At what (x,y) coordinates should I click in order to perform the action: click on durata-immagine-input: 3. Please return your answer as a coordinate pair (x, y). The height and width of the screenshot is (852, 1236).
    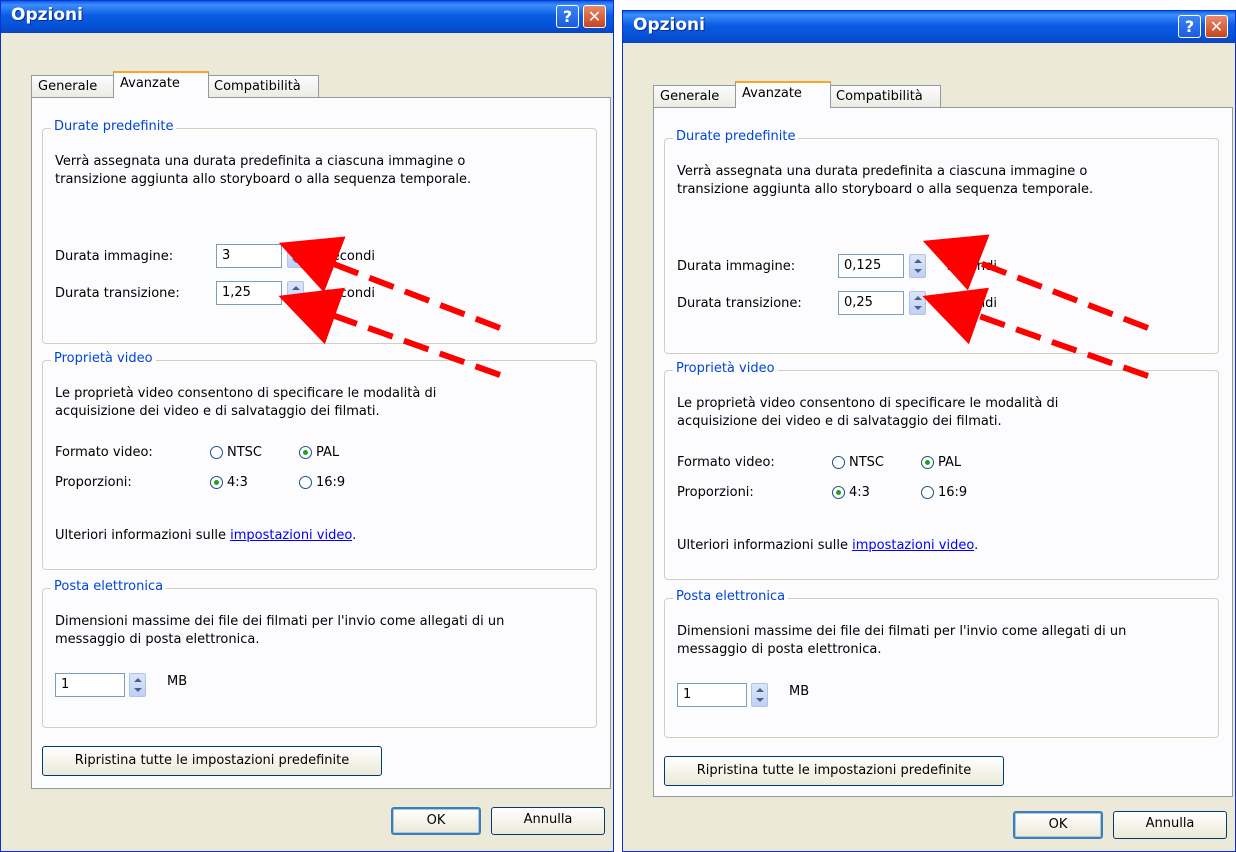
    Looking at the image, I should click on (249, 256).